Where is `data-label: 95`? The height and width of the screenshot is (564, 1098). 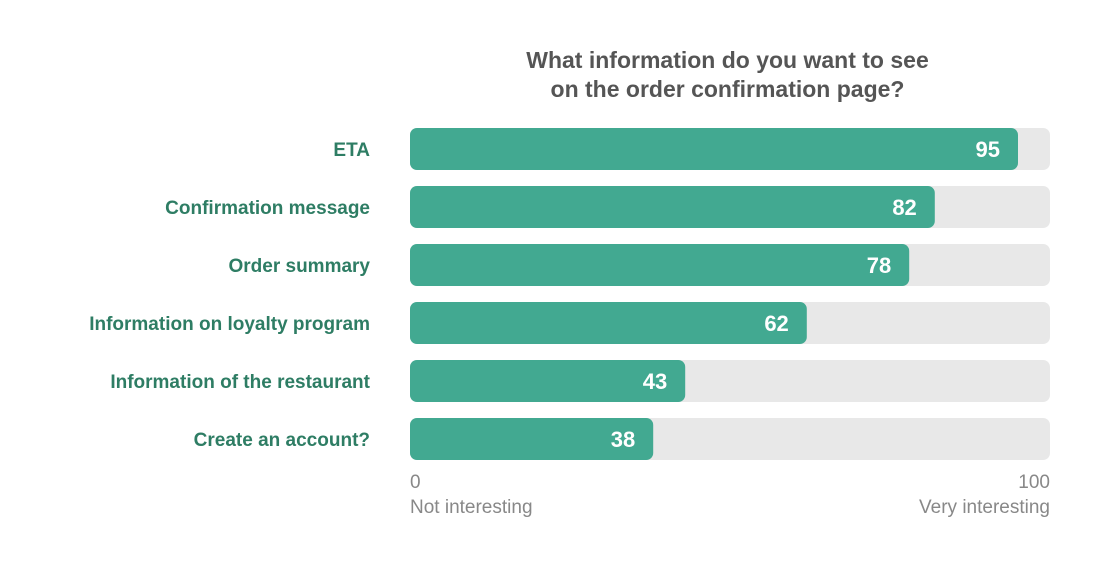
data-label: 95 is located at coordinates (988, 149).